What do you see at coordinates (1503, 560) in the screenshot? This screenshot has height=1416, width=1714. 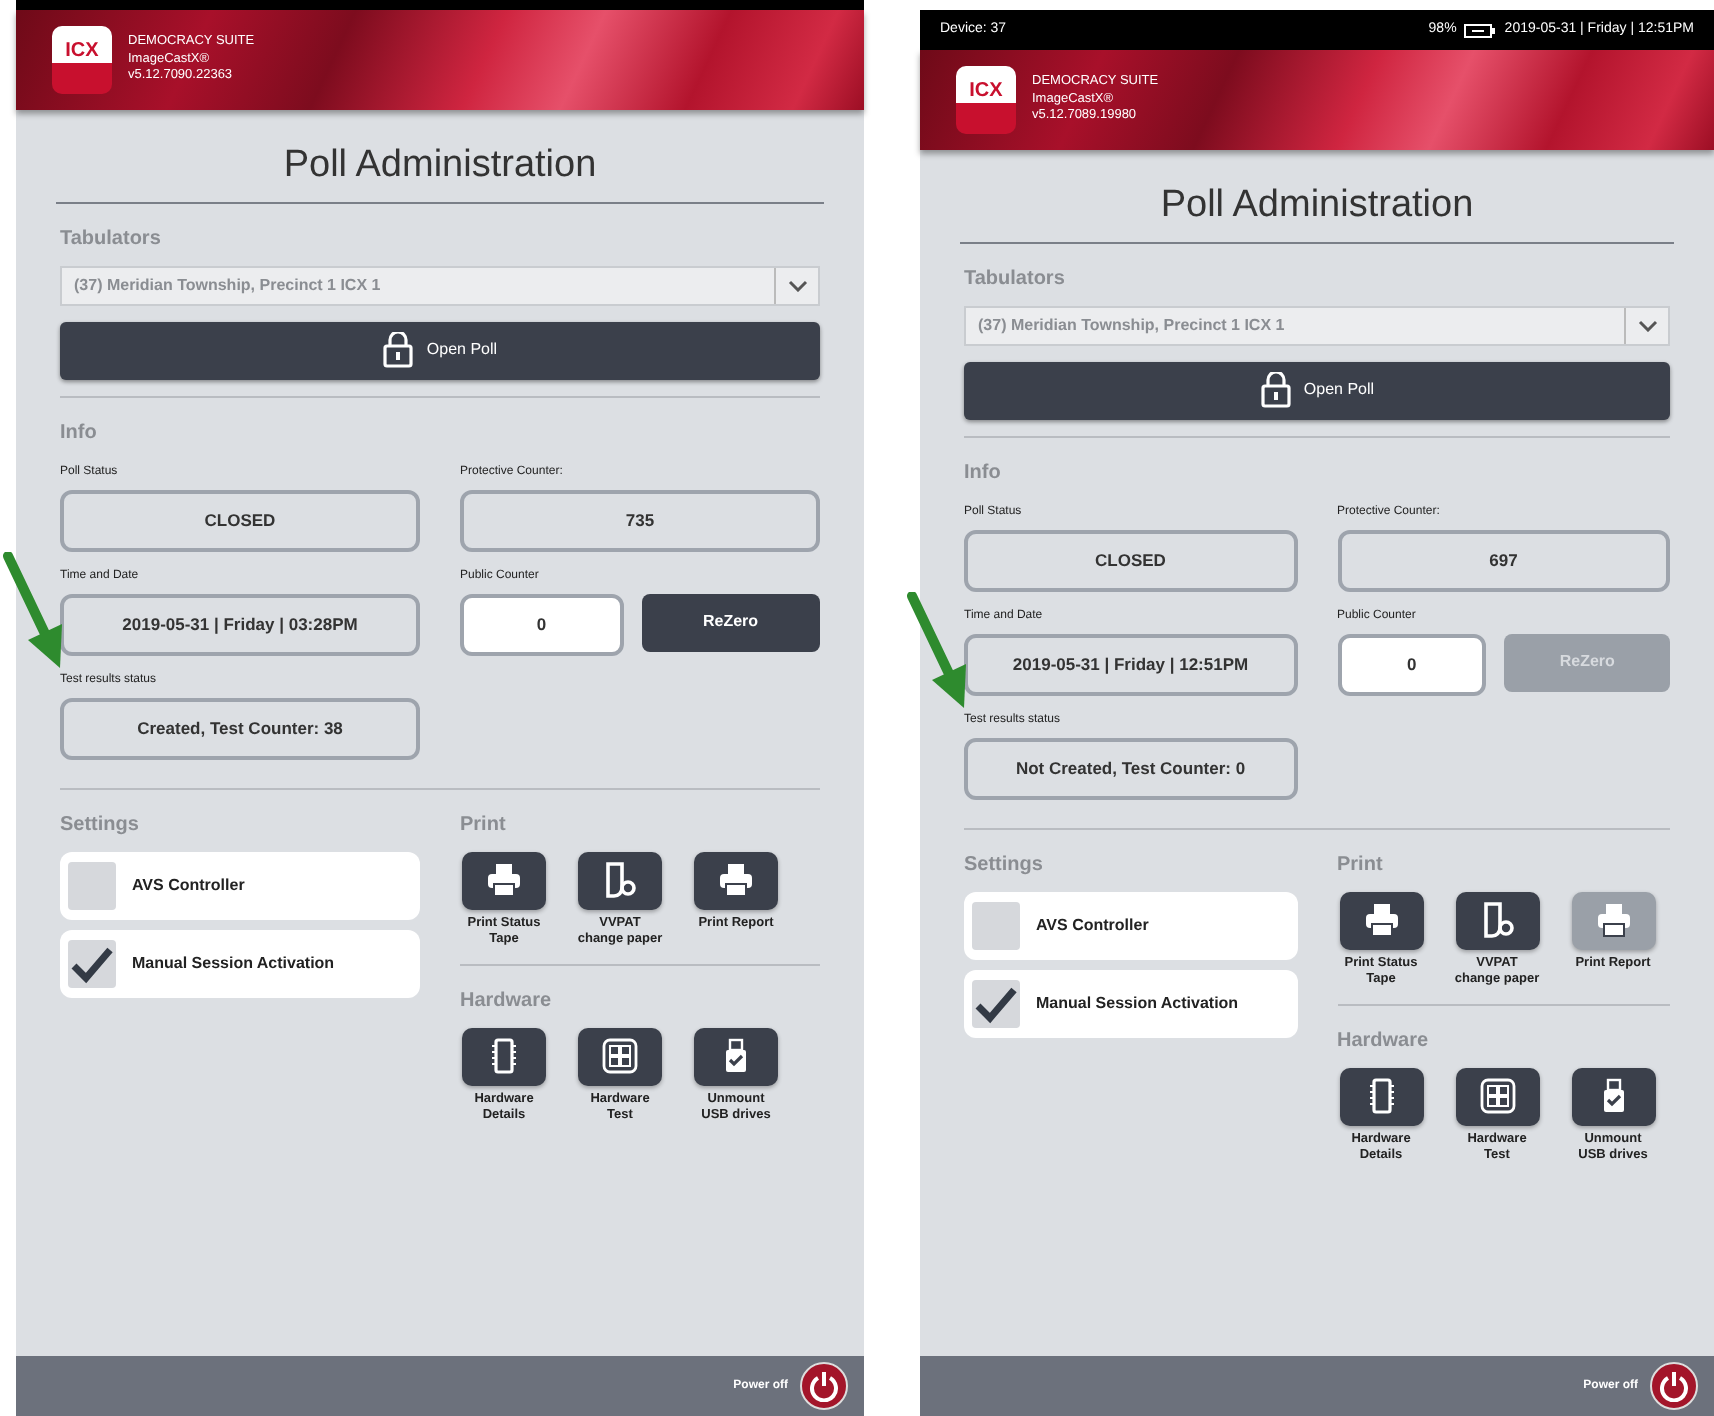 I see `status-field: 697` at bounding box center [1503, 560].